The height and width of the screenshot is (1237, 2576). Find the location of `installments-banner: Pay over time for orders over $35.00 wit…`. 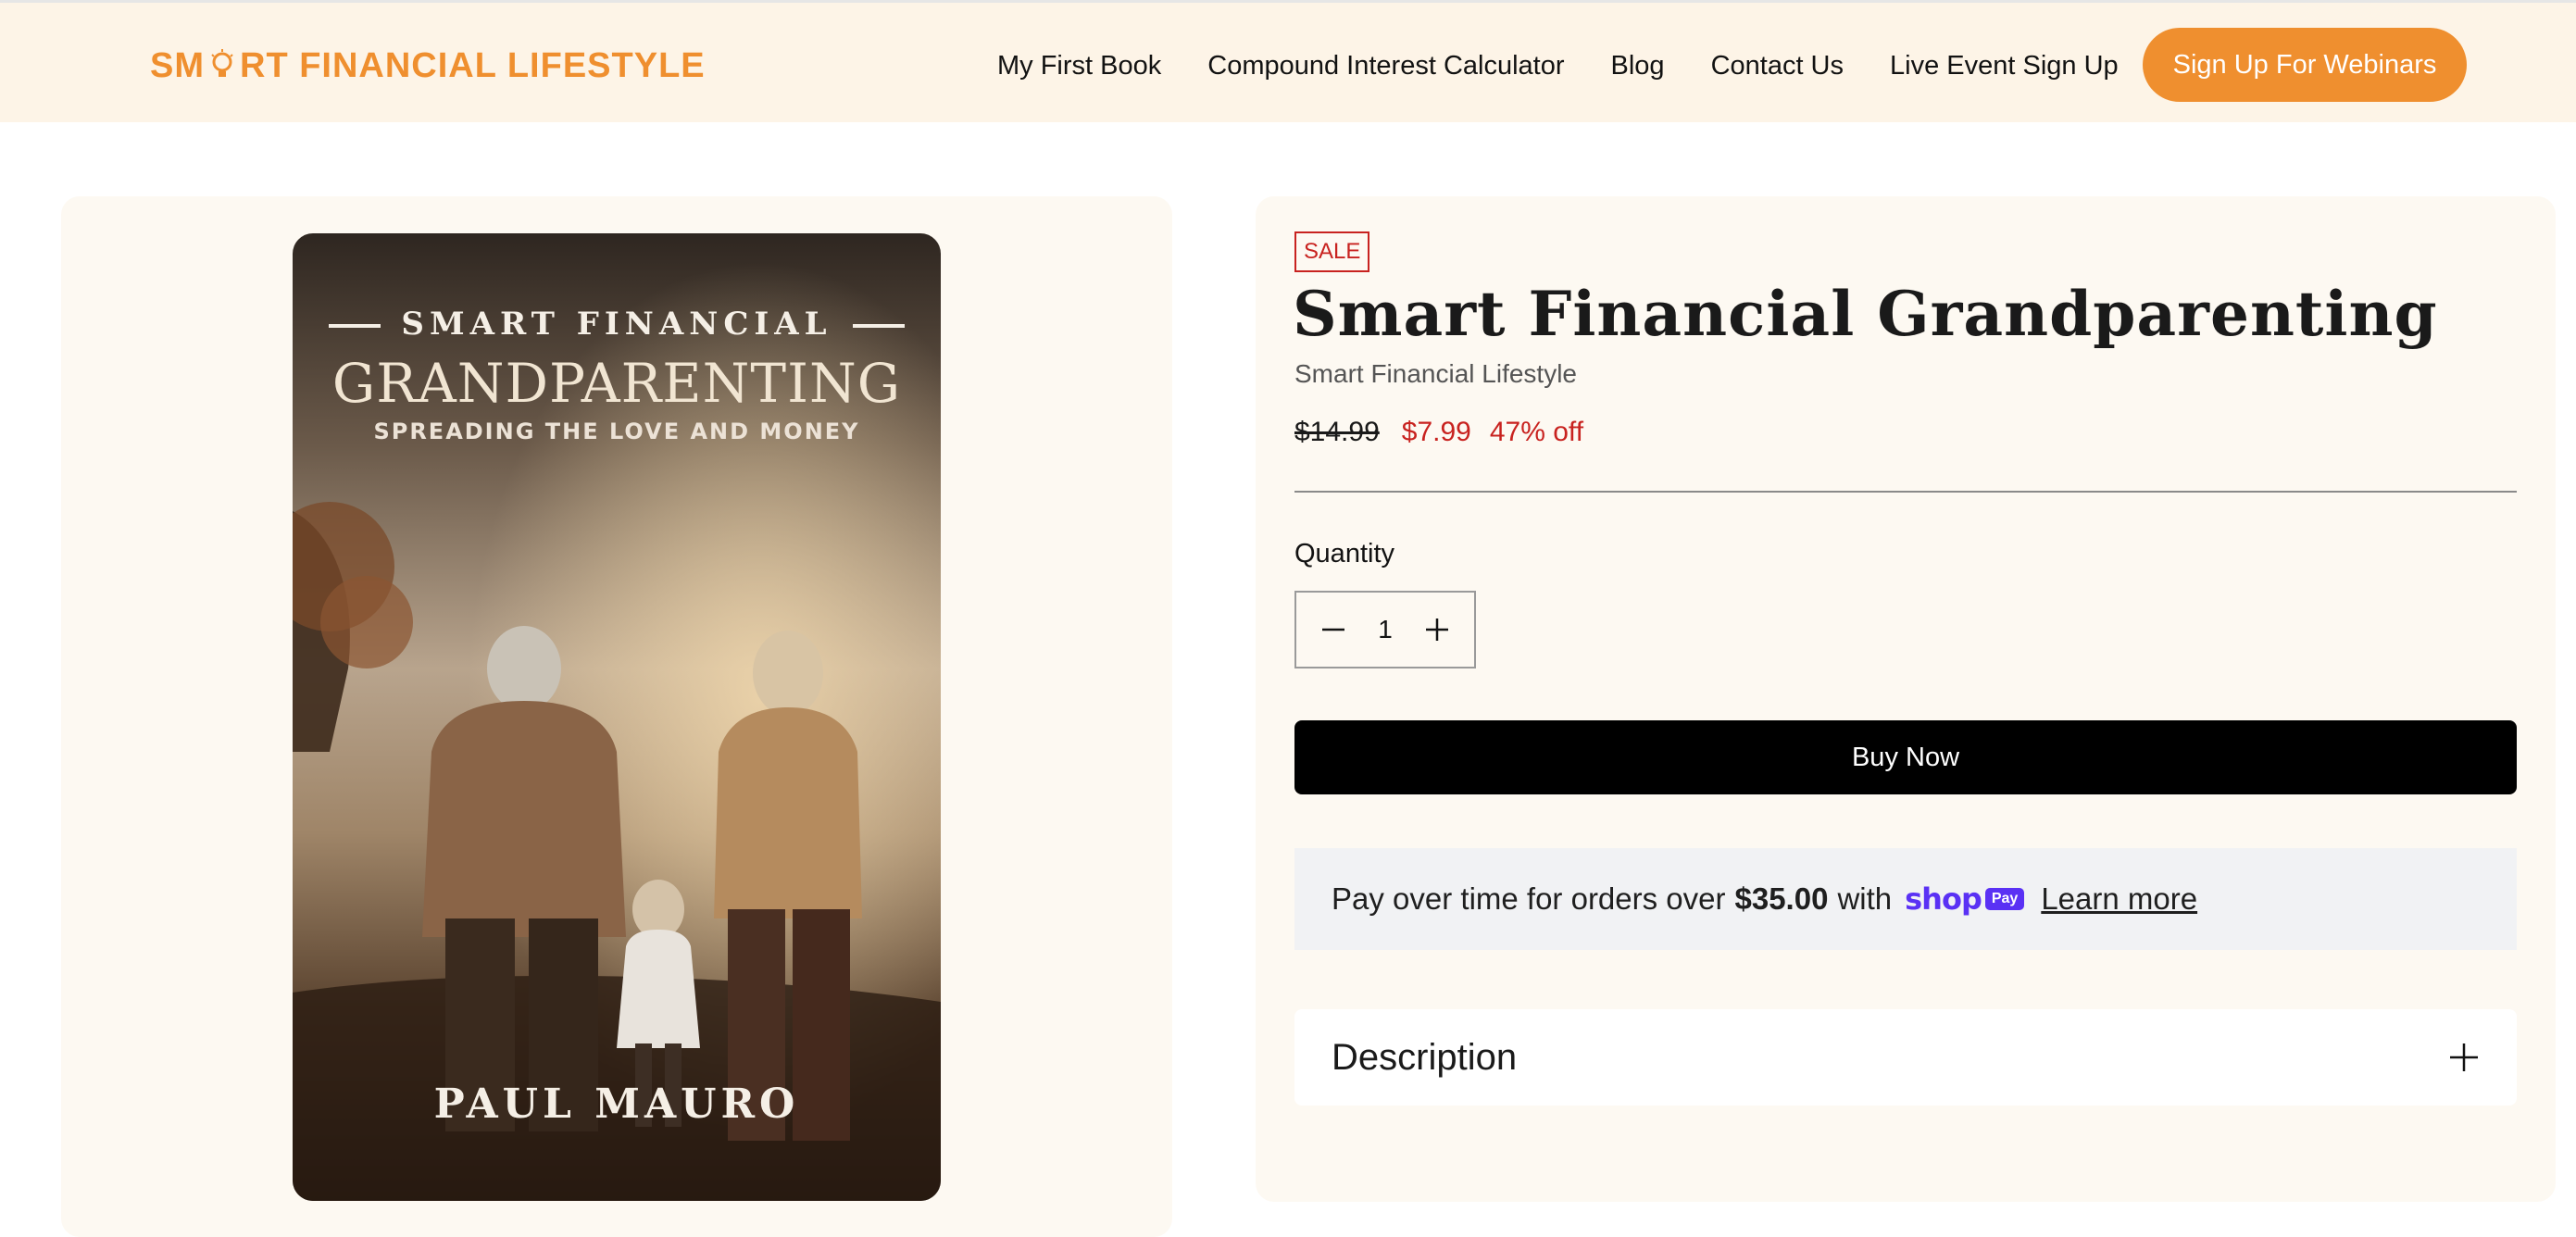

installments-banner: Pay over time for orders over $35.00 wit… is located at coordinates (1906, 899).